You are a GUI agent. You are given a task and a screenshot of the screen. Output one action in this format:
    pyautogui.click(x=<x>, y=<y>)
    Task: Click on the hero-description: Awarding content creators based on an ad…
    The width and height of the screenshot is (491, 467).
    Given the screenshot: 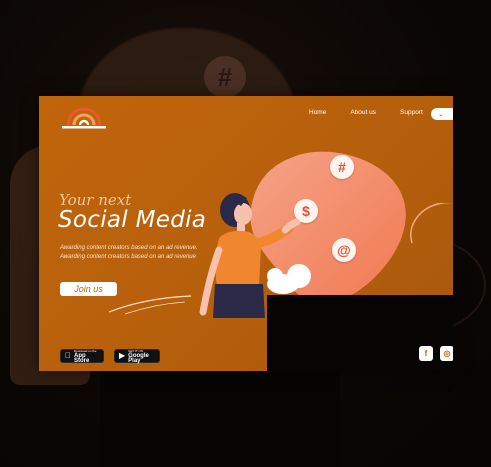 What is the action you would take?
    pyautogui.click(x=129, y=252)
    